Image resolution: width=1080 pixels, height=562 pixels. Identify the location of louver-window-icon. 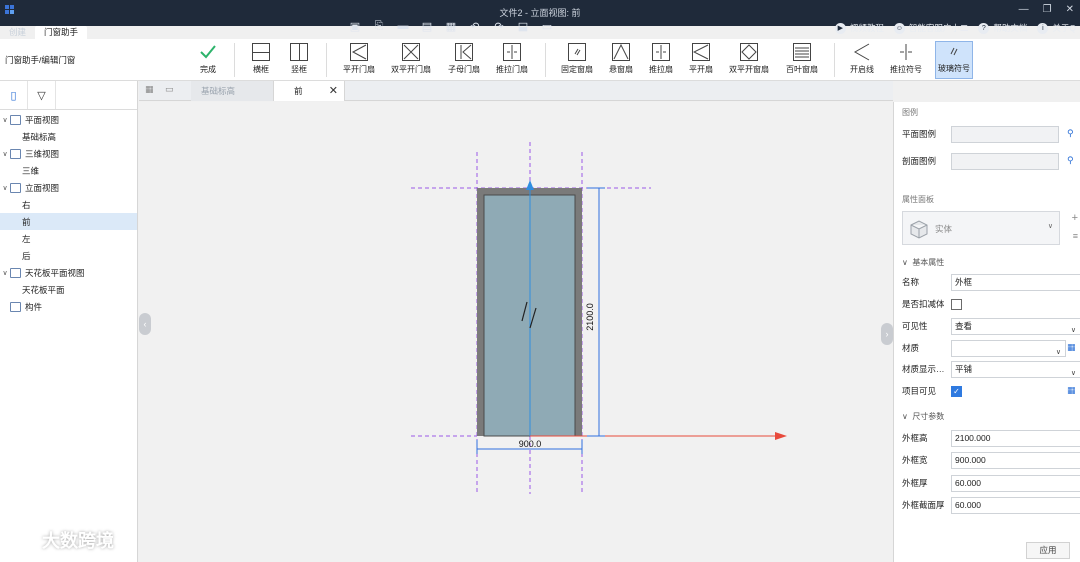
(802, 52).